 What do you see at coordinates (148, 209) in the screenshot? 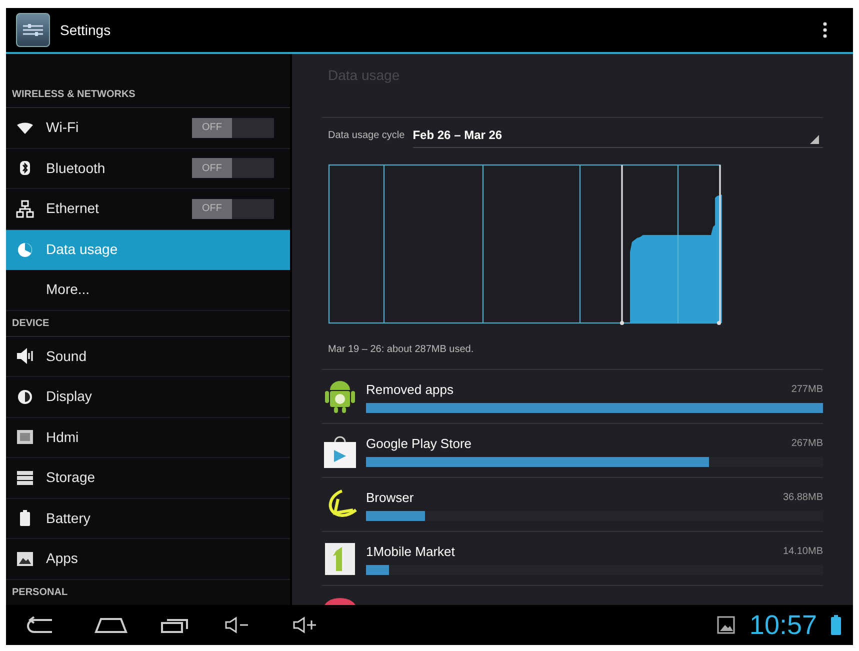
I see `settings-item: Ethernet OFF` at bounding box center [148, 209].